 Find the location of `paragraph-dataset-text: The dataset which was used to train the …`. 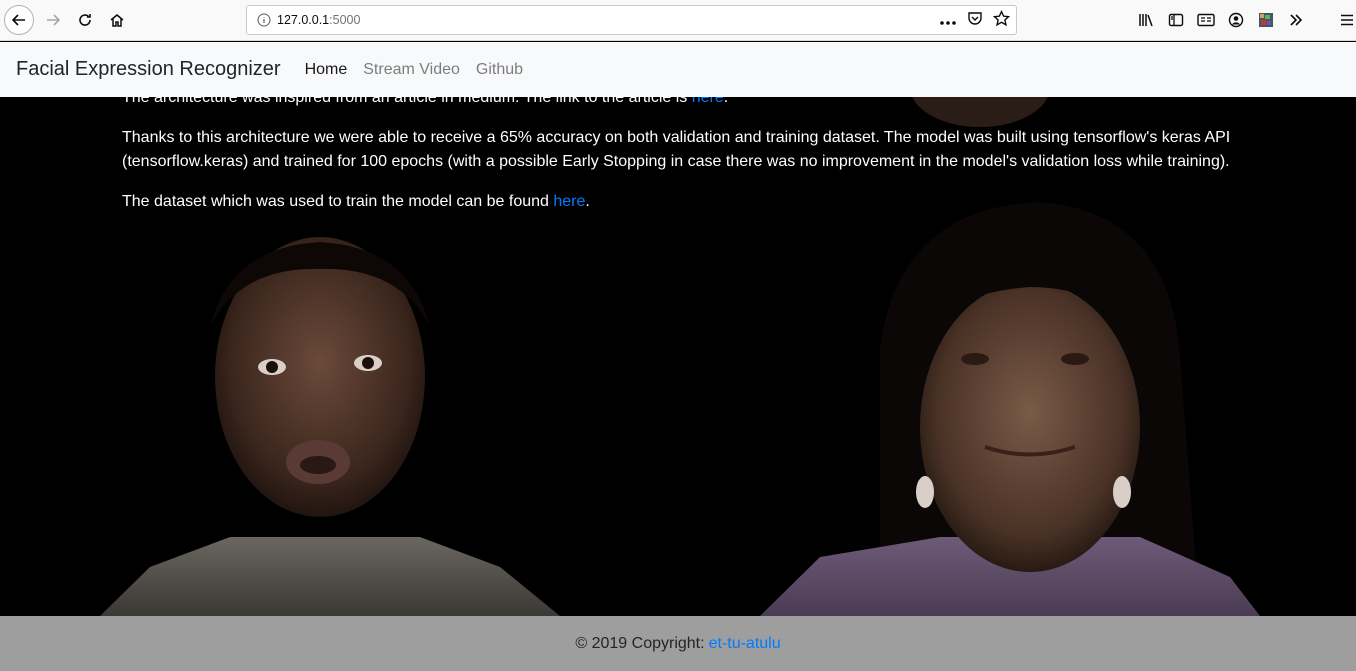

paragraph-dataset-text: The dataset which was used to train the … is located at coordinates (338, 201).